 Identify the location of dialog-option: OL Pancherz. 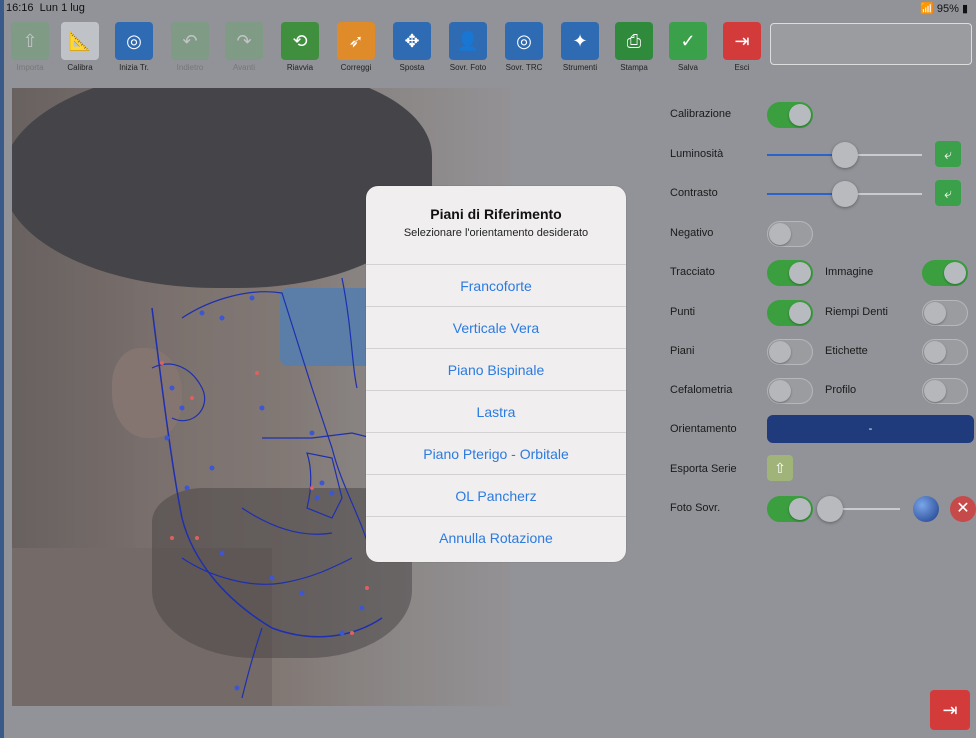
(496, 495).